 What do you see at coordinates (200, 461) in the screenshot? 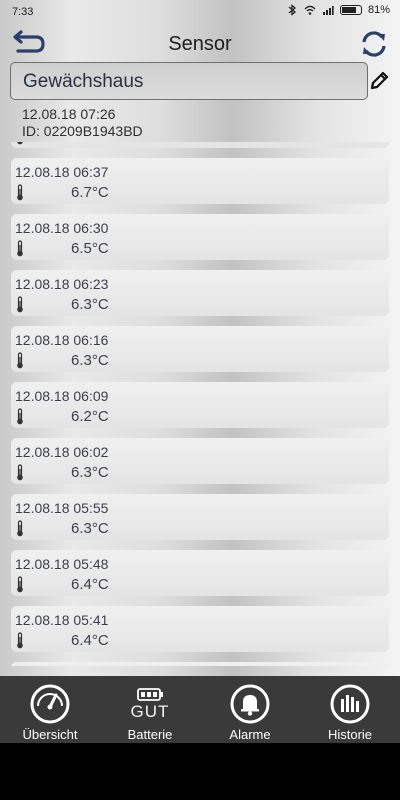
I see `reading-item: 12.08.18 06:02 6.3°C` at bounding box center [200, 461].